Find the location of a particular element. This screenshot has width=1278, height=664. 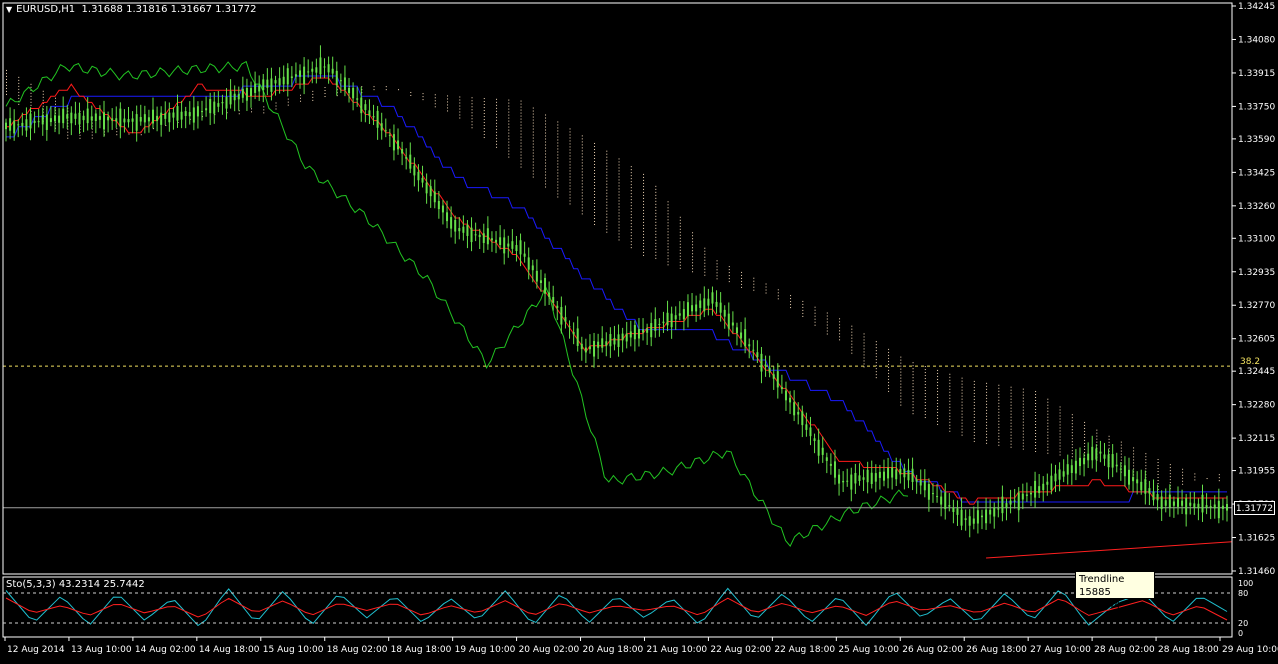

x-tick-label: 26 Aug 02:00 is located at coordinates (932, 650).